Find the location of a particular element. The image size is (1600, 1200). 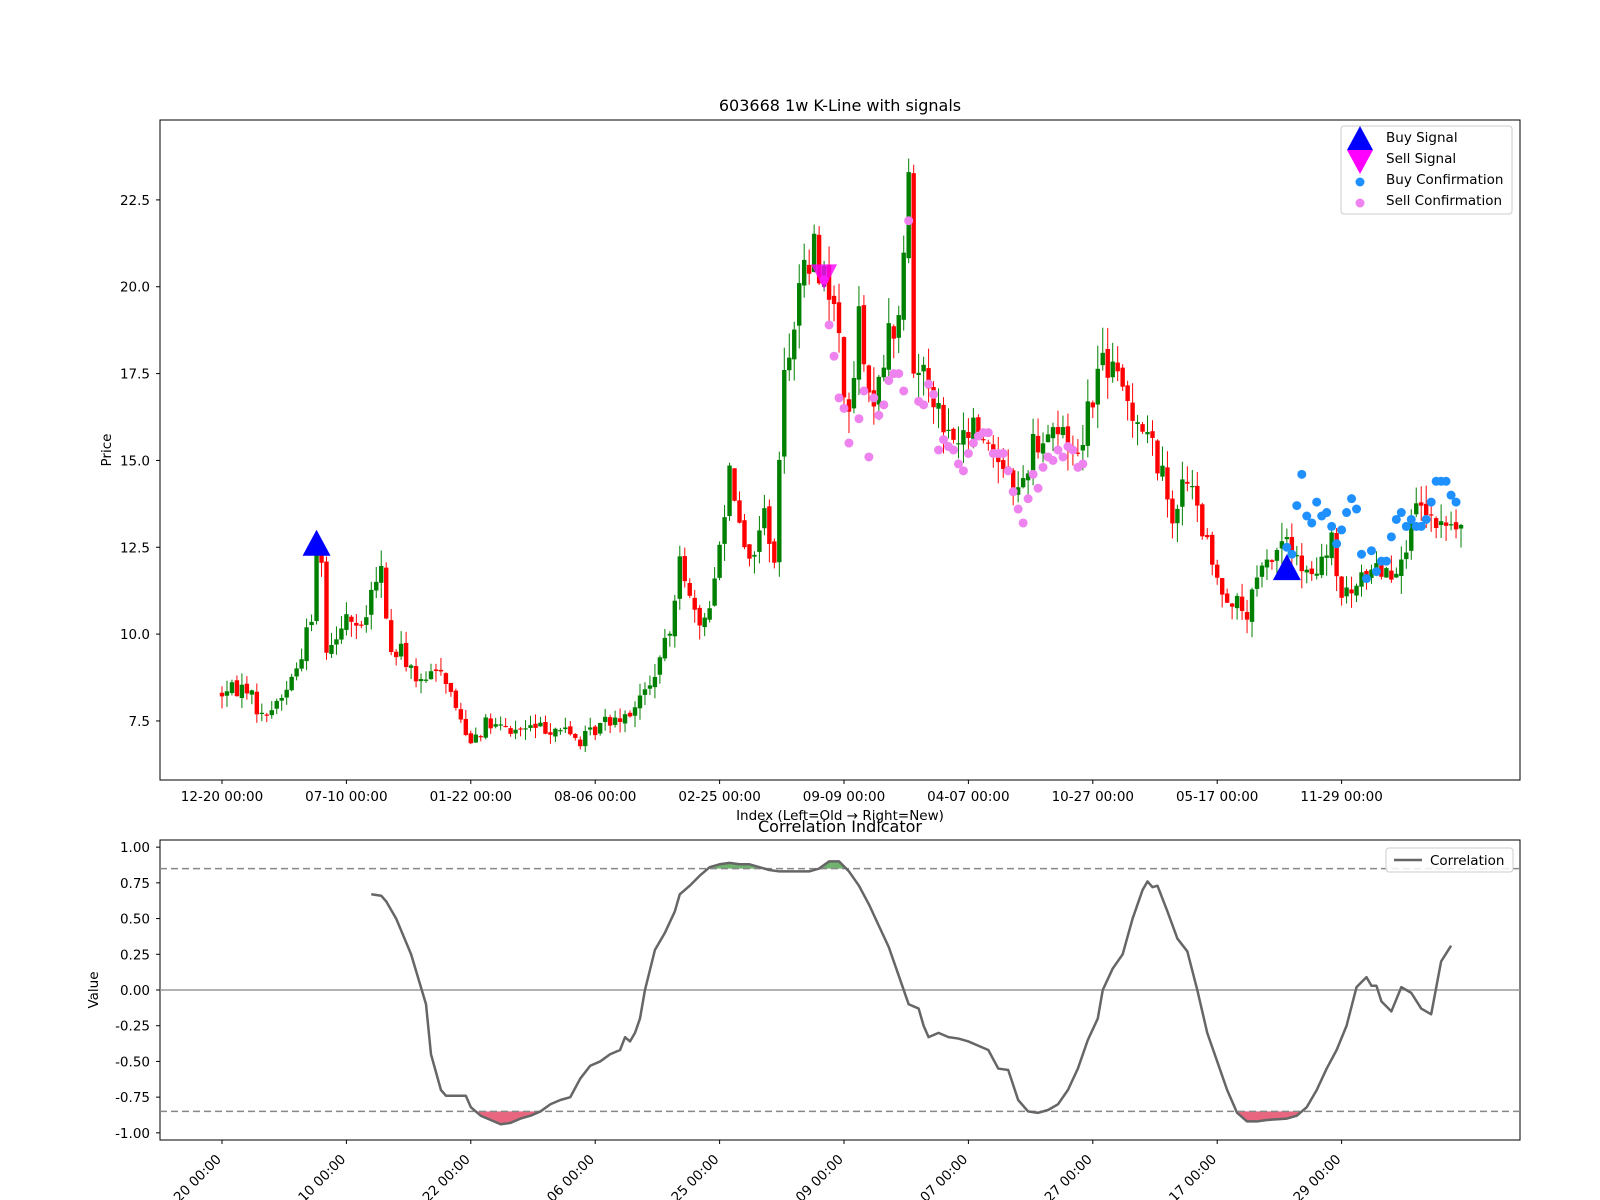

correlation-x-tick-label: 10-27 00:00 is located at coordinates (1061, 1176).